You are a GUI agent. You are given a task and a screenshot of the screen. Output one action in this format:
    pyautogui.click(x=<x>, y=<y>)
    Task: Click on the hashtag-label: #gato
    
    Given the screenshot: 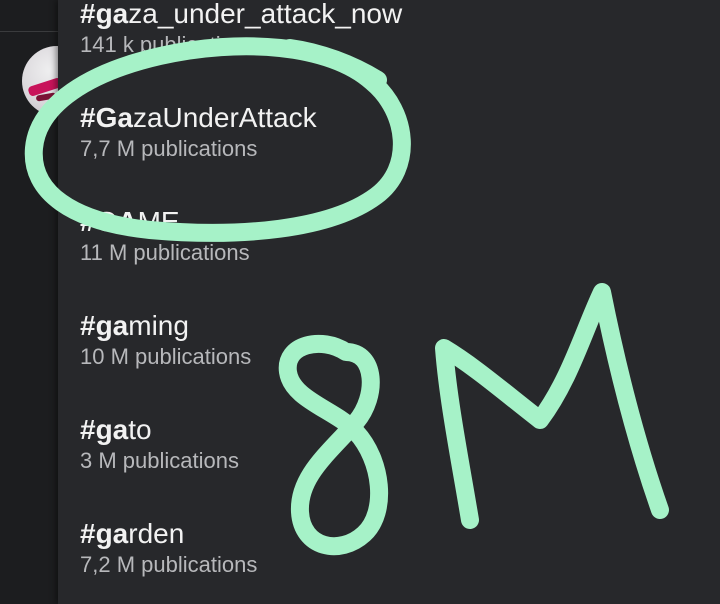 What is the action you would take?
    pyautogui.click(x=390, y=430)
    